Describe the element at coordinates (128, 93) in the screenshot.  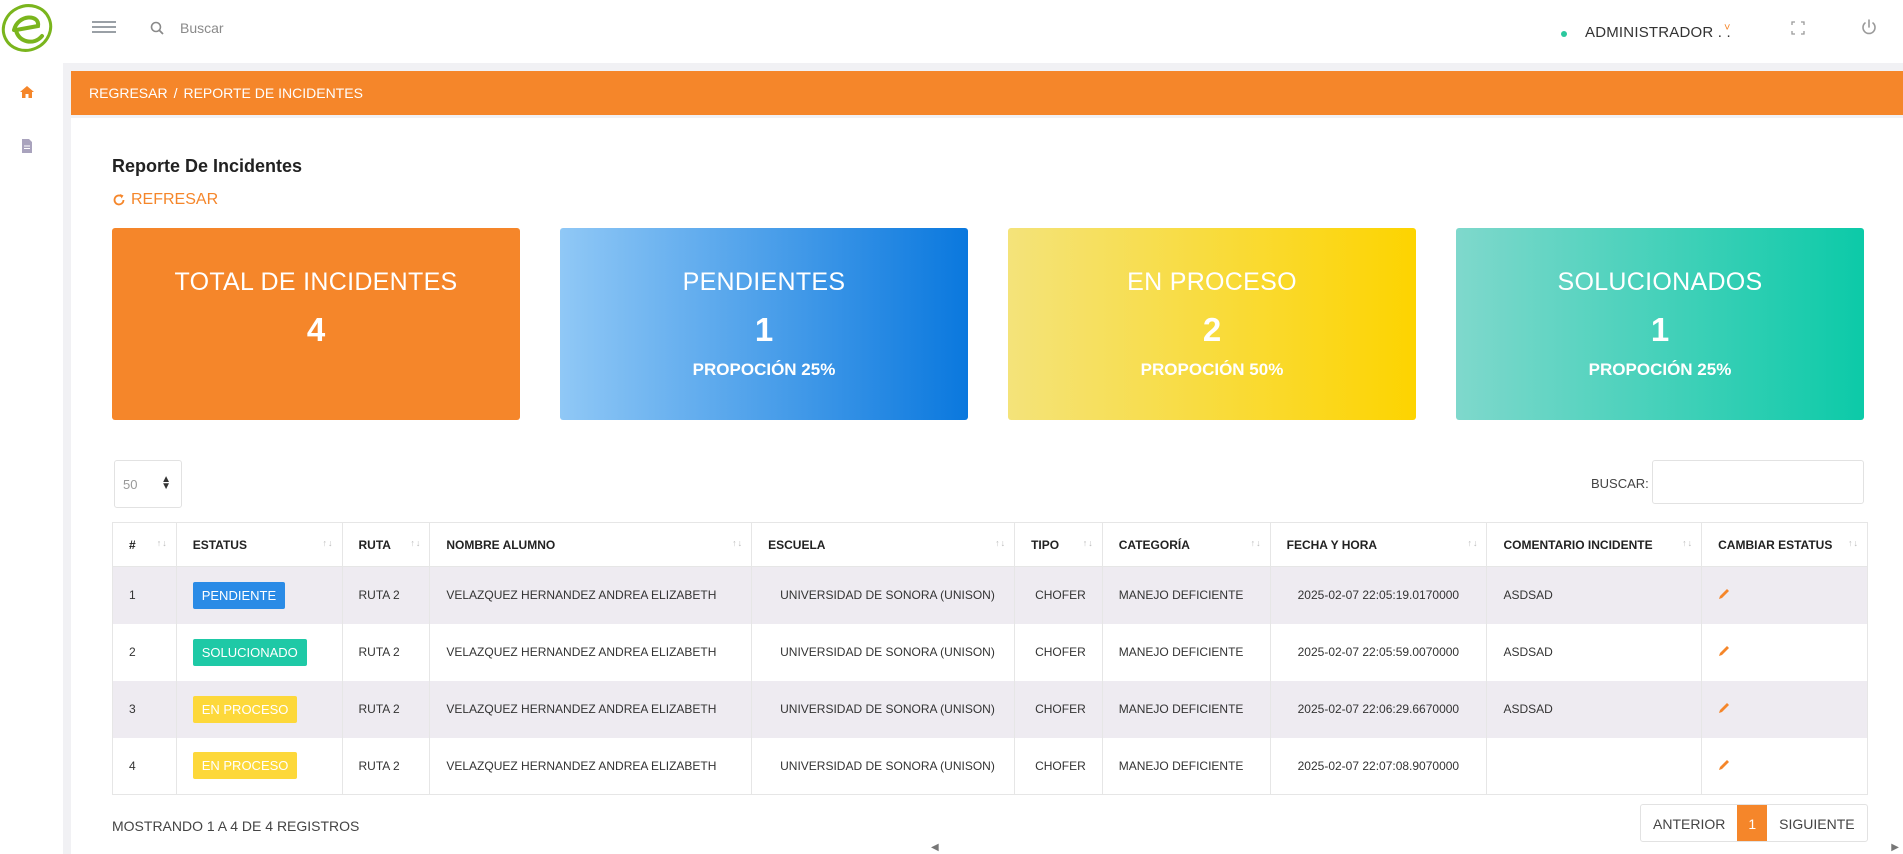
I see `breadcrumb-back-link: REGRESAR` at that location.